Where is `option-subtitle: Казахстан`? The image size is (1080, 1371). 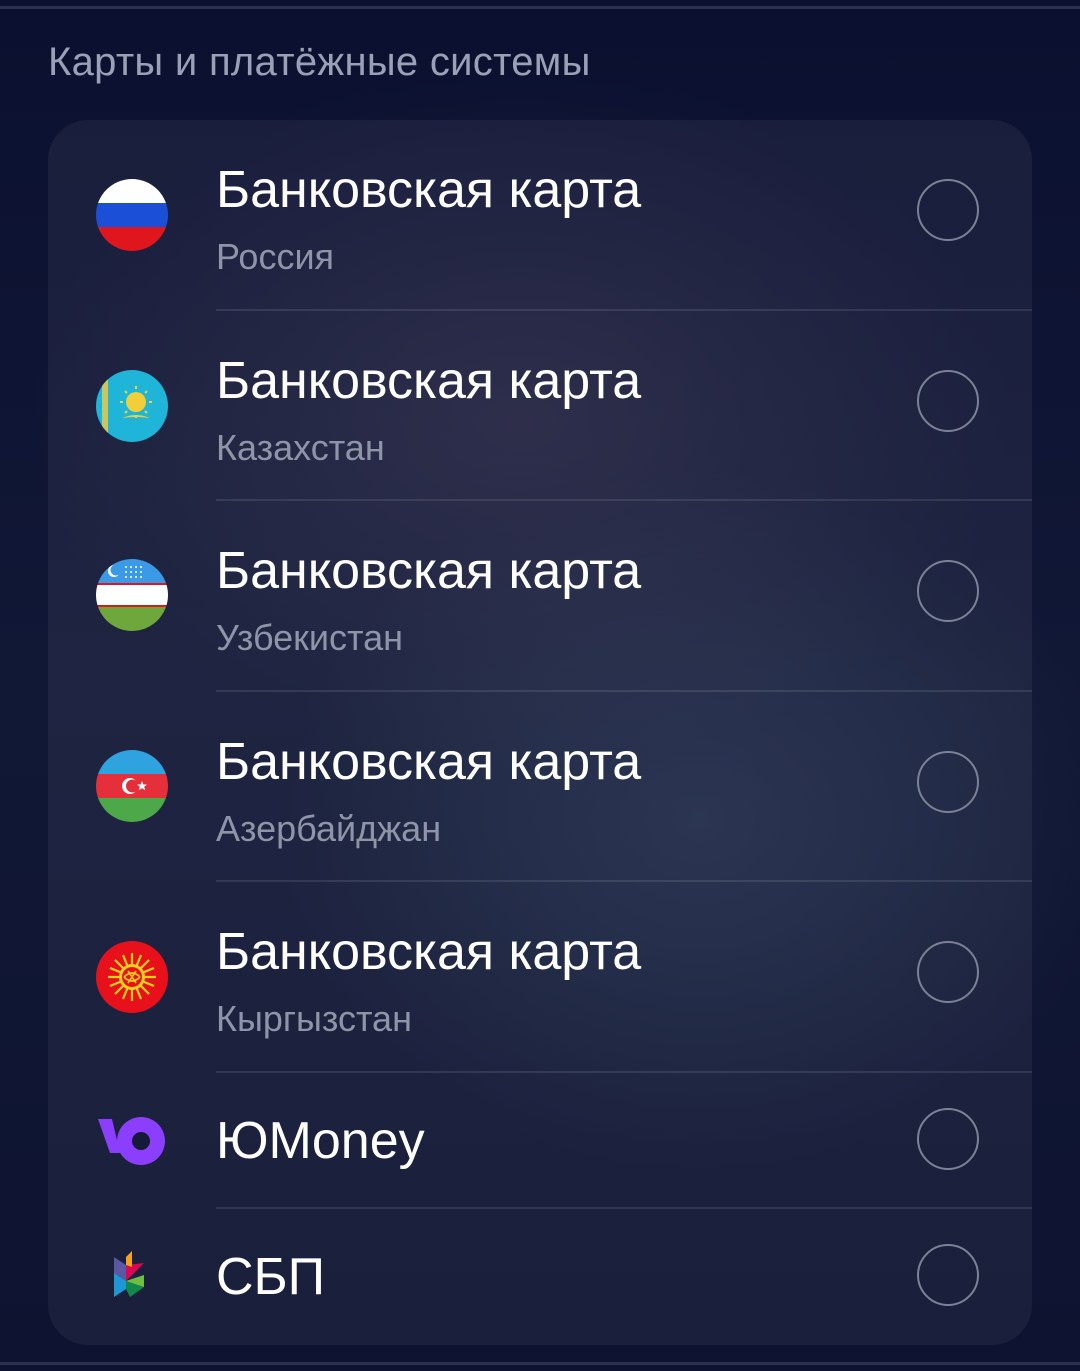 option-subtitle: Казахстан is located at coordinates (300, 447).